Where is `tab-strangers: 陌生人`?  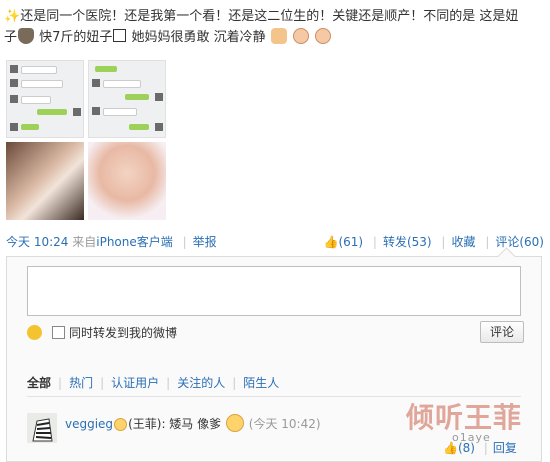
tab-strangers: 陌生人 is located at coordinates (261, 383).